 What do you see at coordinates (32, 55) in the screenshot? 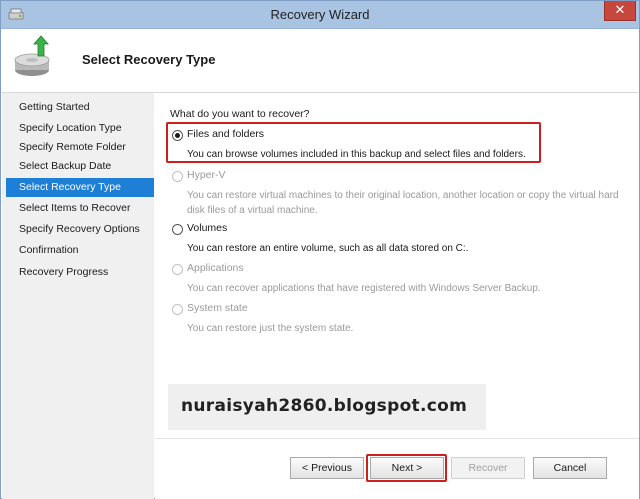
I see `backup-restore-icon` at bounding box center [32, 55].